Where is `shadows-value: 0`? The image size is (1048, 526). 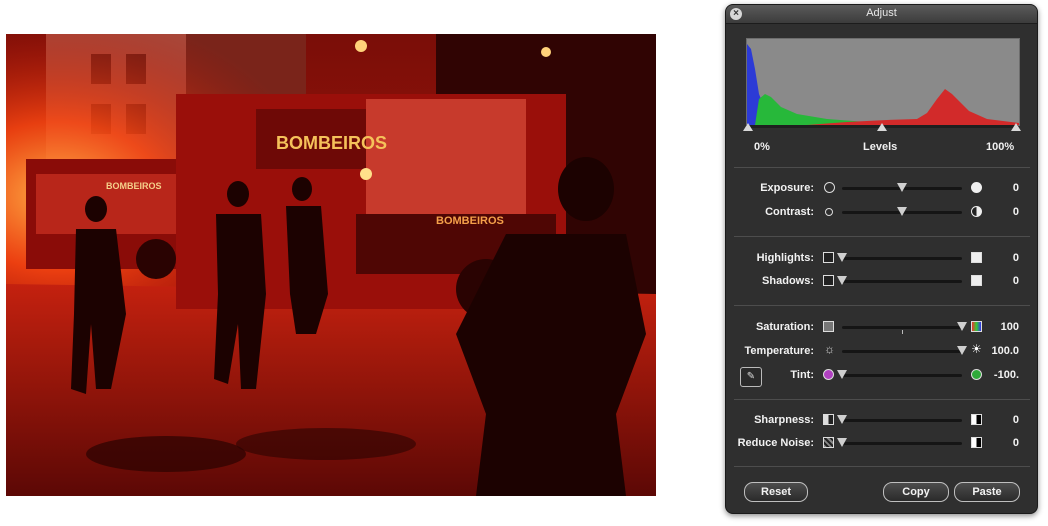
shadows-value: 0 is located at coordinates (1015, 281).